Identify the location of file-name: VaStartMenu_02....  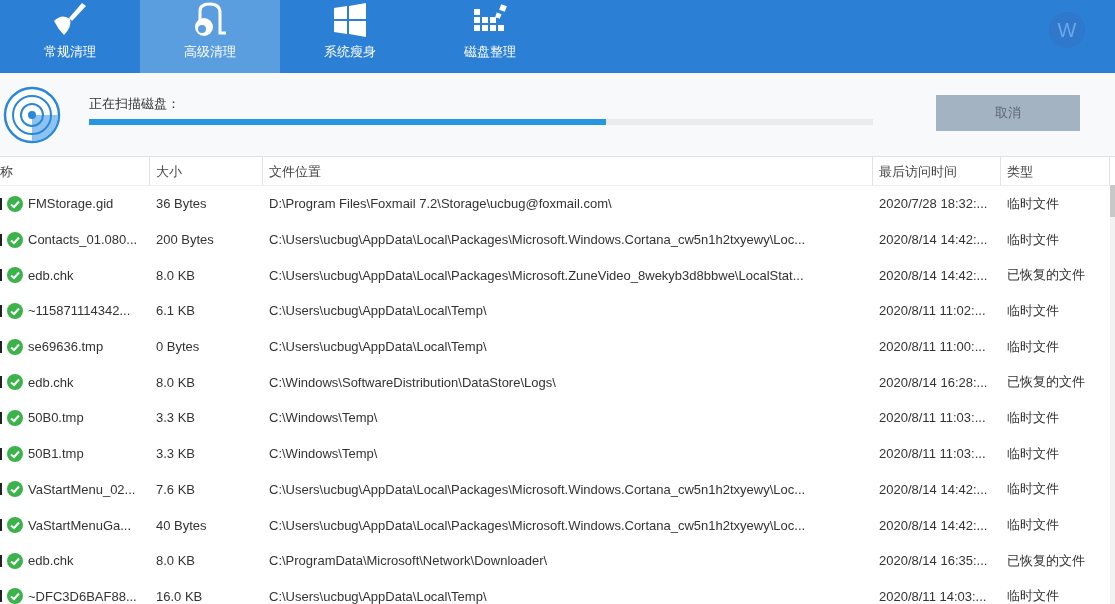
(82, 489).